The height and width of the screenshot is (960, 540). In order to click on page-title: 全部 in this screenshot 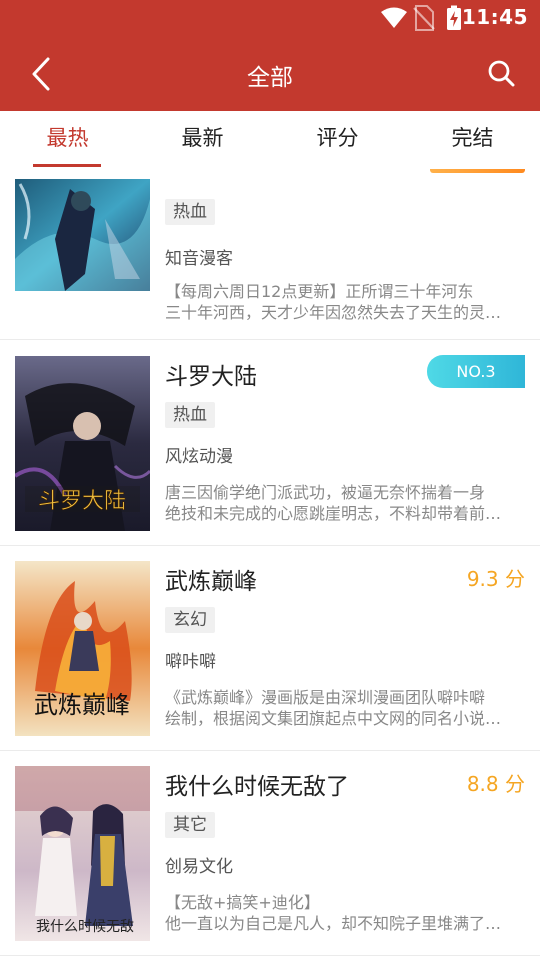, I will do `click(270, 78)`.